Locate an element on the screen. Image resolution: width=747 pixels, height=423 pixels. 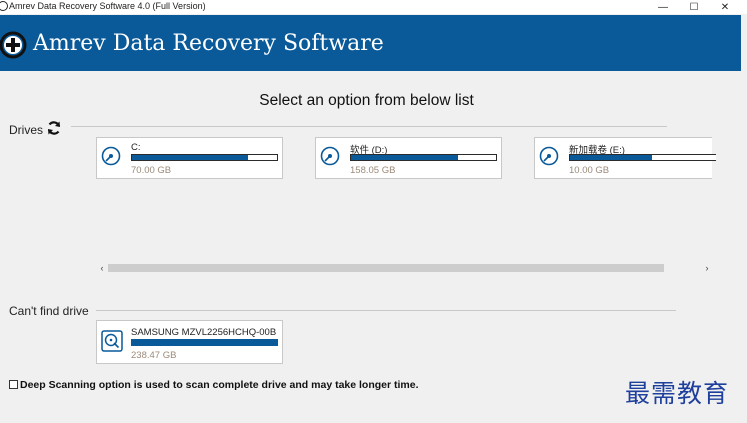
drive-card-e: 新加载卷 (E:) 10.00 GB is located at coordinates (625, 158).